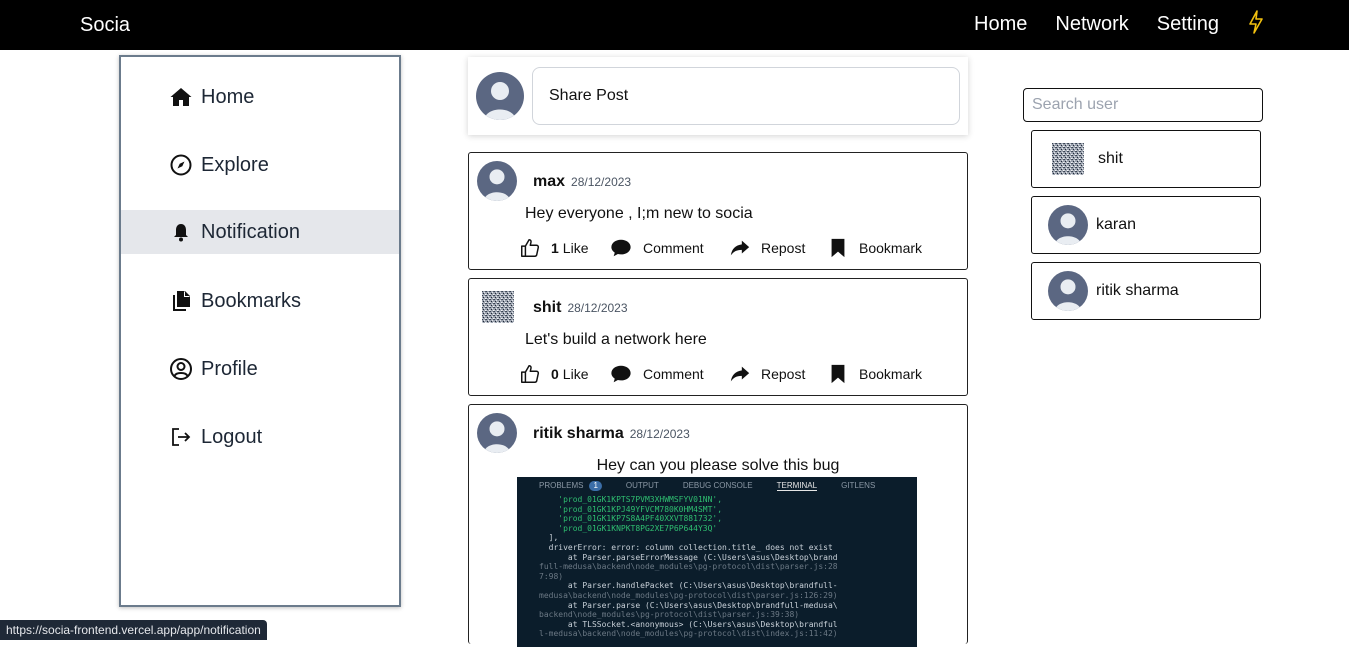 The width and height of the screenshot is (1349, 647). I want to click on tab-output: OUTPUT, so click(642, 485).